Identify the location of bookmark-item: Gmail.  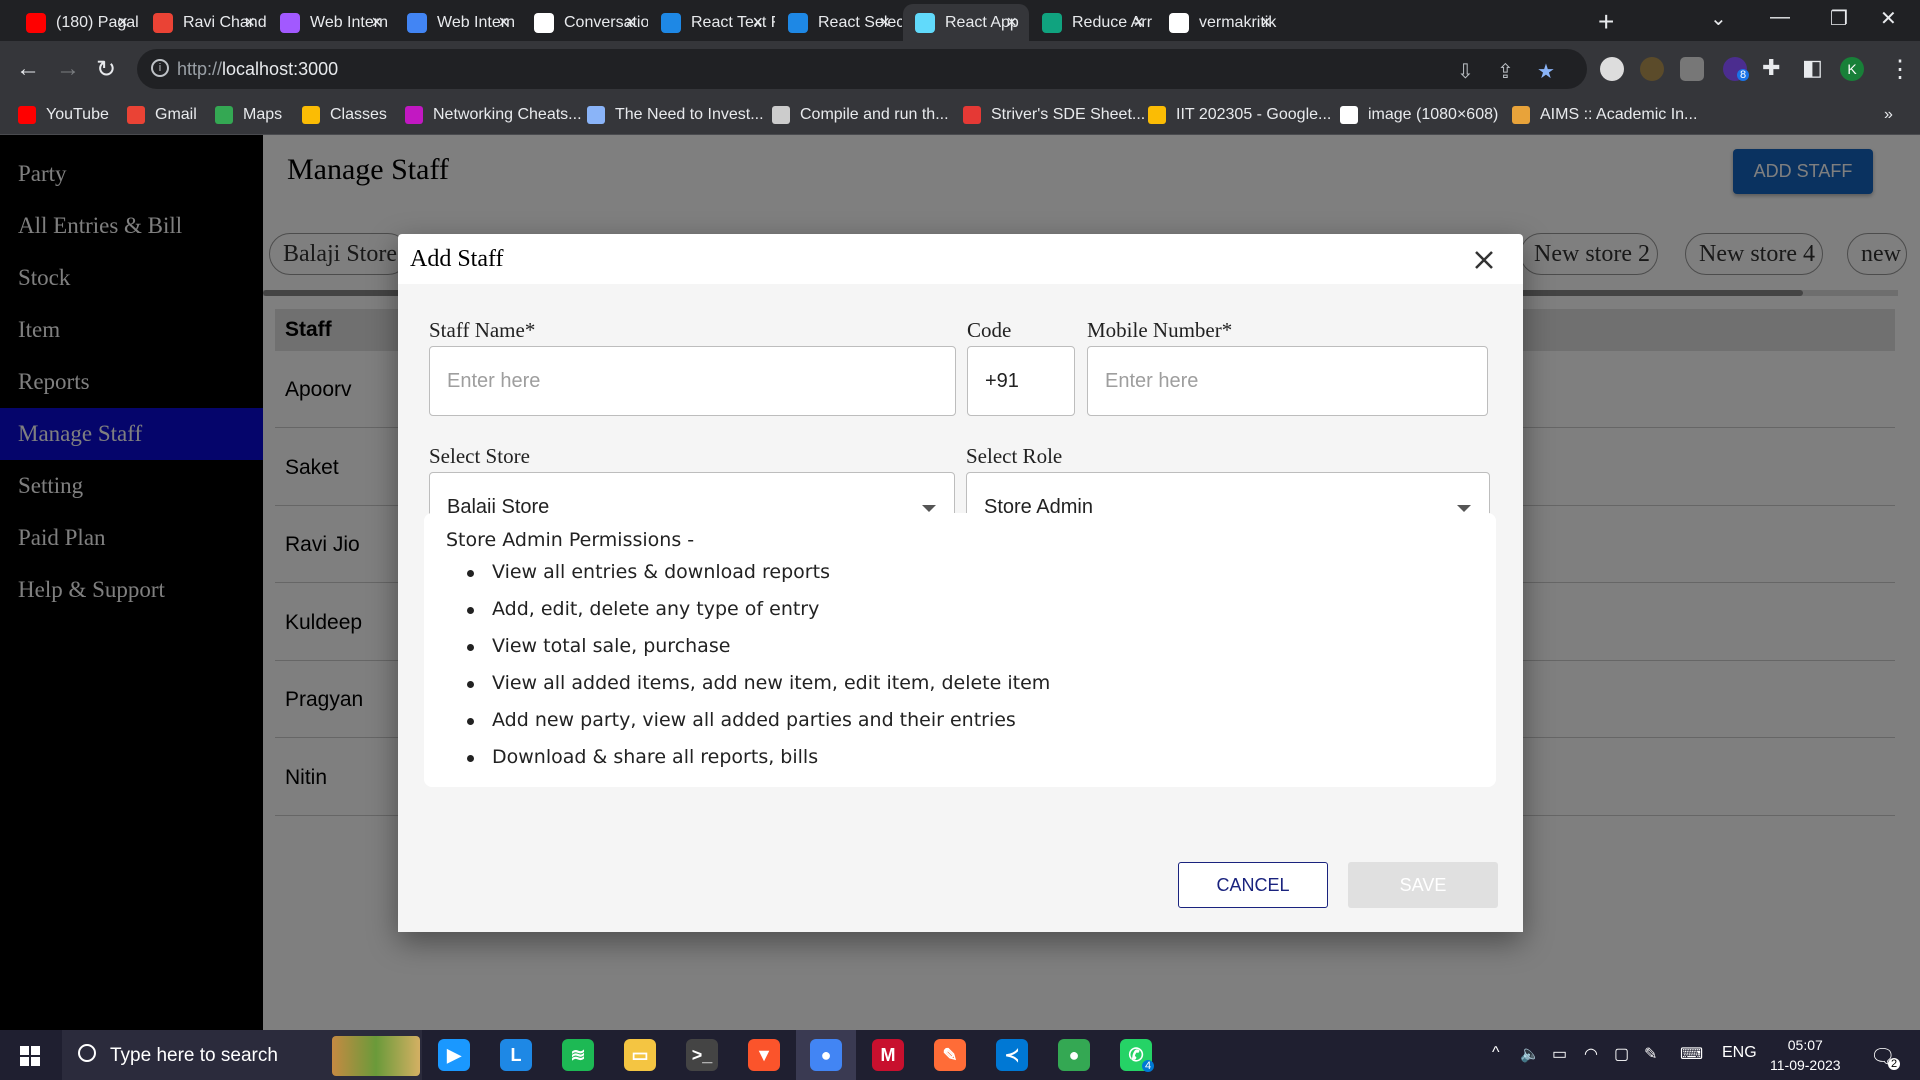
(162, 115).